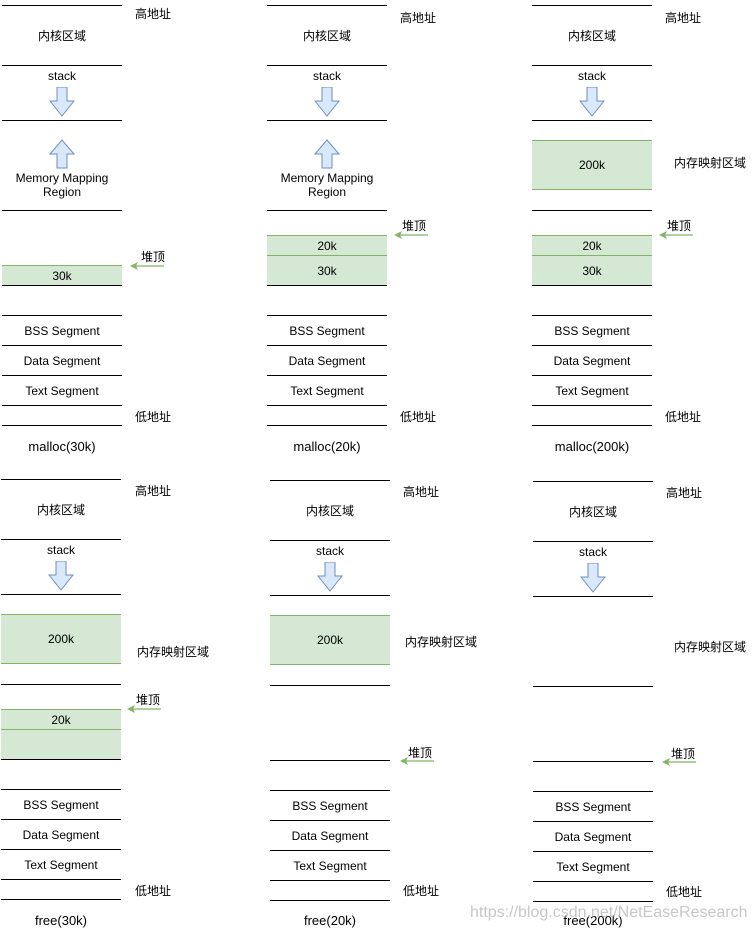 The image size is (755, 941). I want to click on panel-caption: malloc(30k), so click(62, 446).